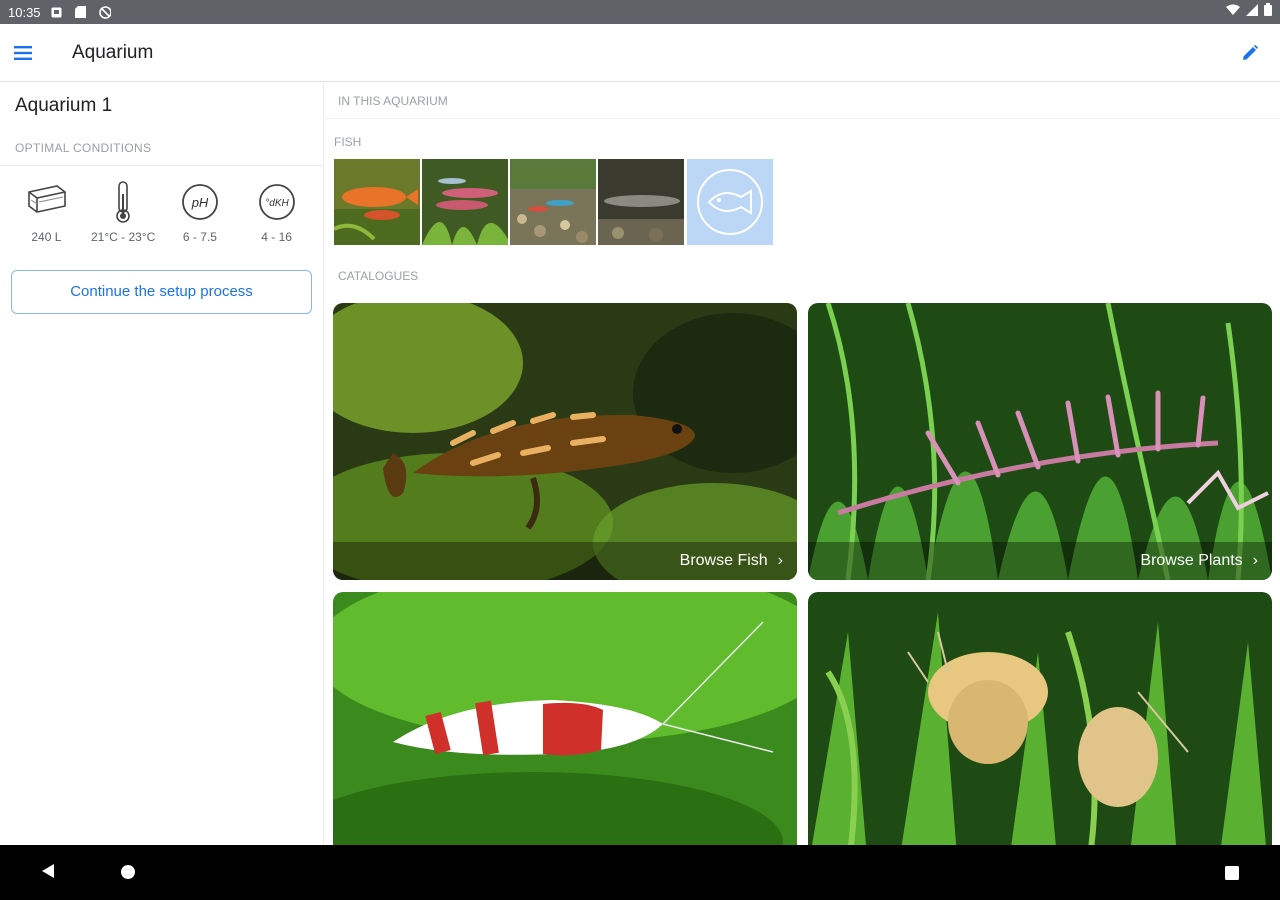  Describe the element at coordinates (57, 12) in the screenshot. I see `notification-icon` at that location.